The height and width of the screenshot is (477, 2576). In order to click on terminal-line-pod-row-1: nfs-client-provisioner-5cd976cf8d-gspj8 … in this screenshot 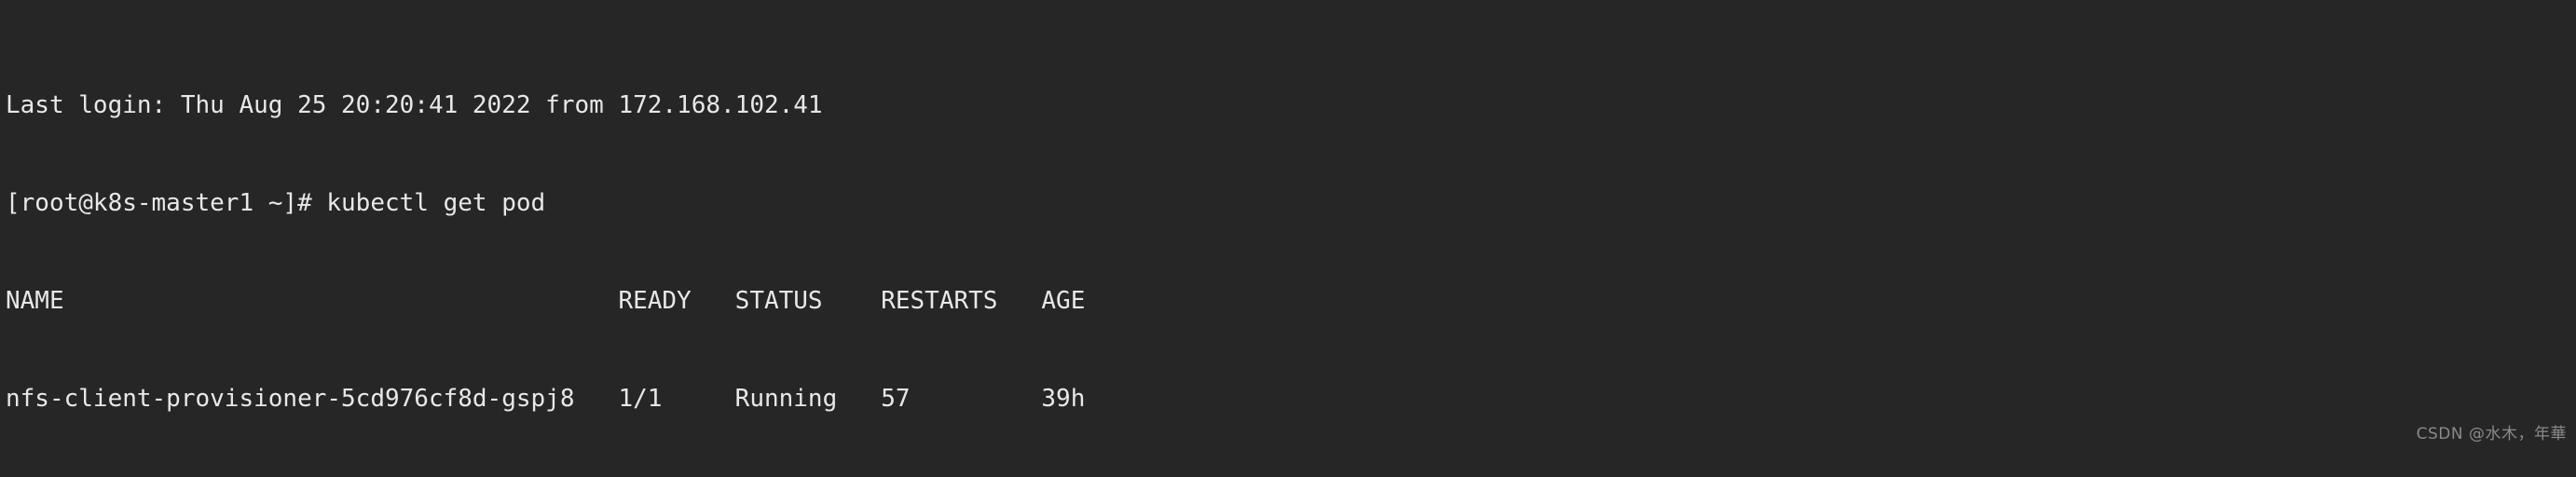, I will do `click(546, 399)`.